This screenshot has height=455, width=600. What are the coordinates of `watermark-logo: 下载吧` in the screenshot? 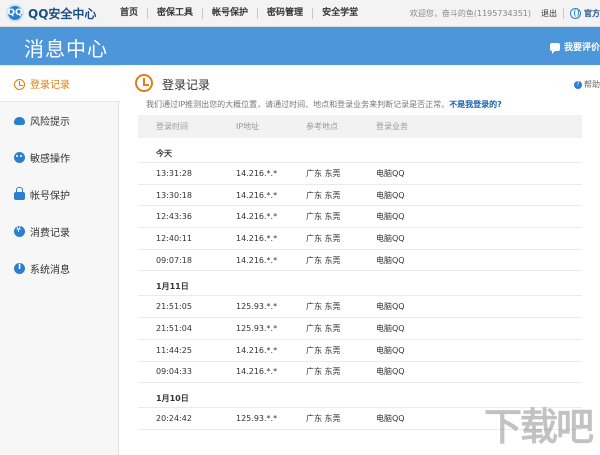 It's located at (538, 427).